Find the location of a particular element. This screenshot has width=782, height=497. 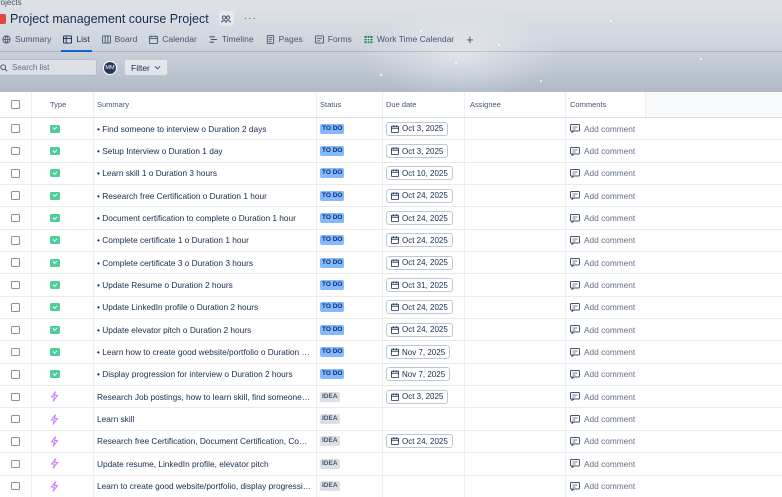

add-view-button: + is located at coordinates (470, 39).